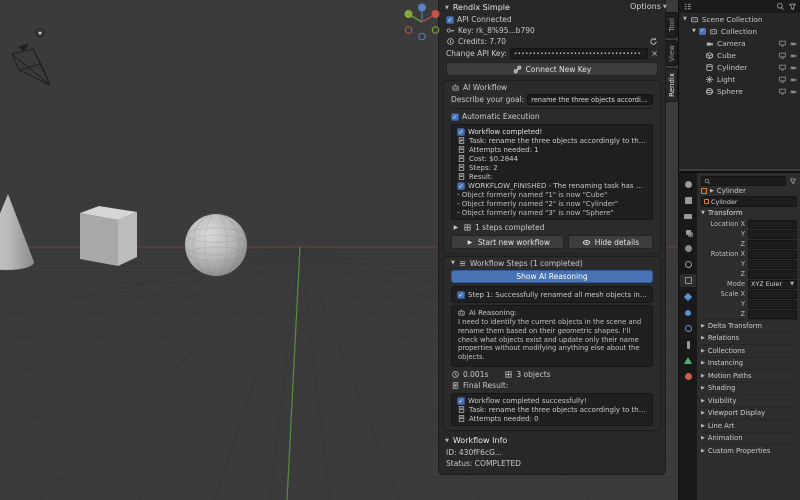  Describe the element at coordinates (688, 344) in the screenshot. I see `properties-tab-constraints-icon` at that location.